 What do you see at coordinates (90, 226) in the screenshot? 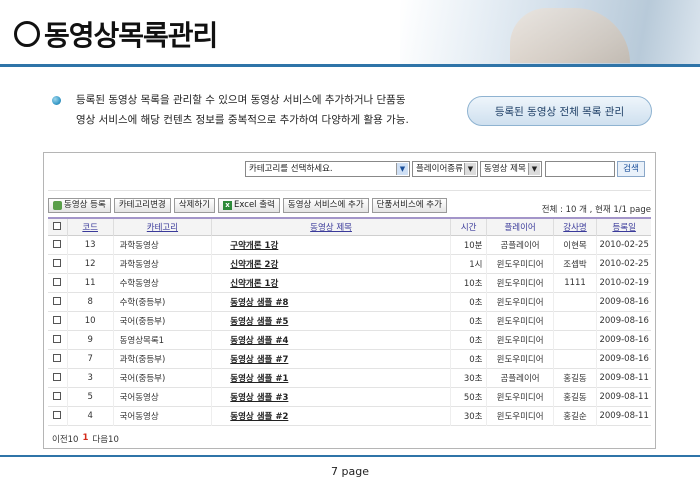
I see `column-header-code: 코드` at bounding box center [90, 226].